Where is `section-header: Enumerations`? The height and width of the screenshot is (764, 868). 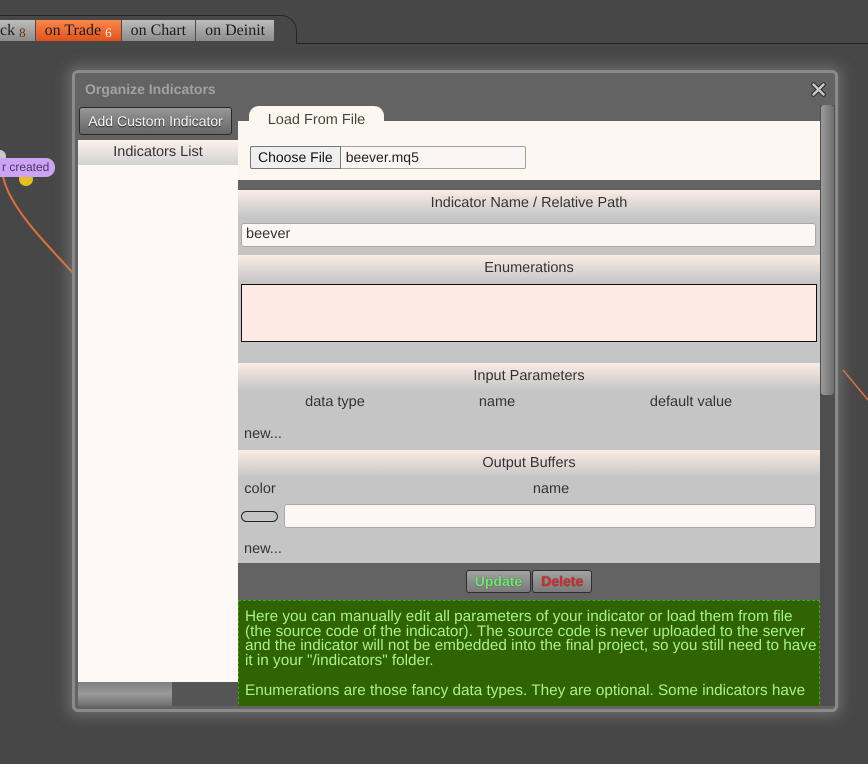
section-header: Enumerations is located at coordinates (529, 268).